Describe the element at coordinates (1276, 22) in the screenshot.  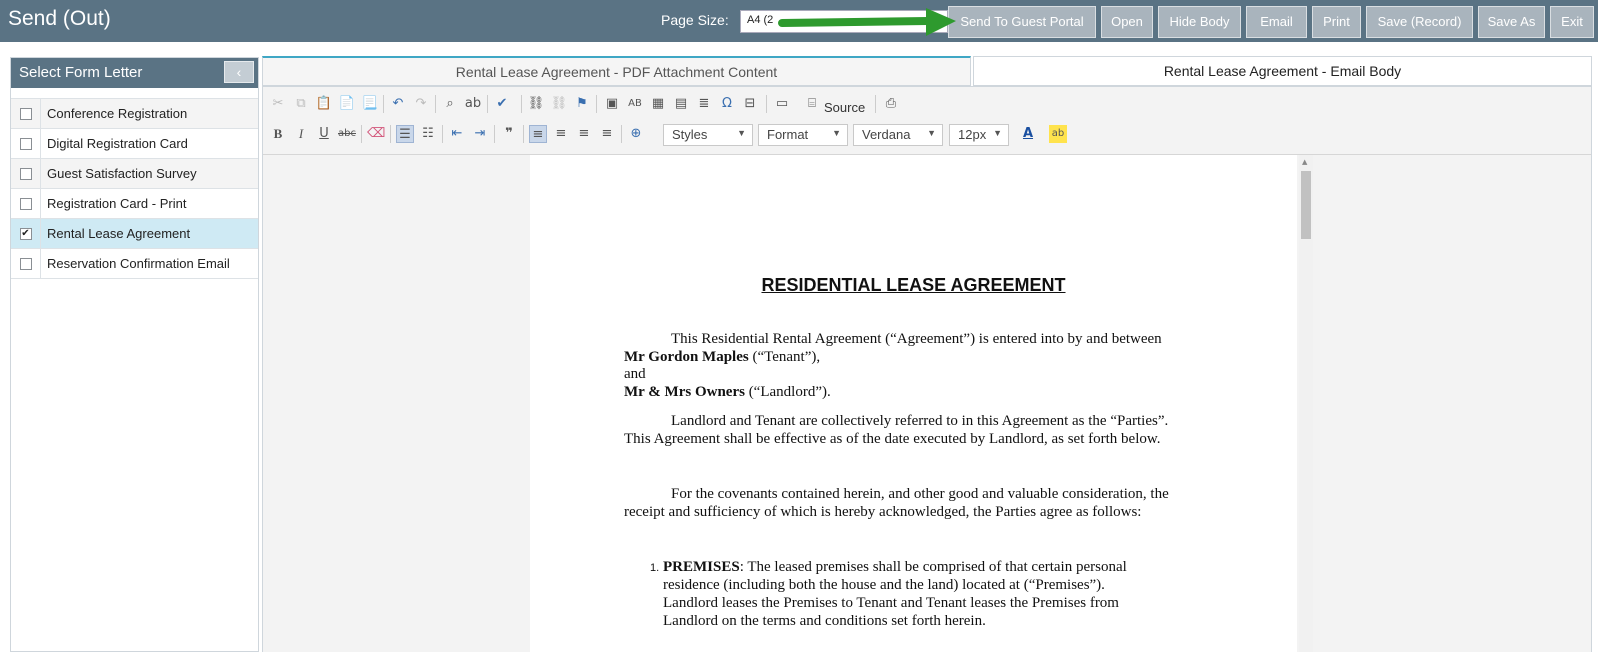
I see `email-button: Email` at that location.